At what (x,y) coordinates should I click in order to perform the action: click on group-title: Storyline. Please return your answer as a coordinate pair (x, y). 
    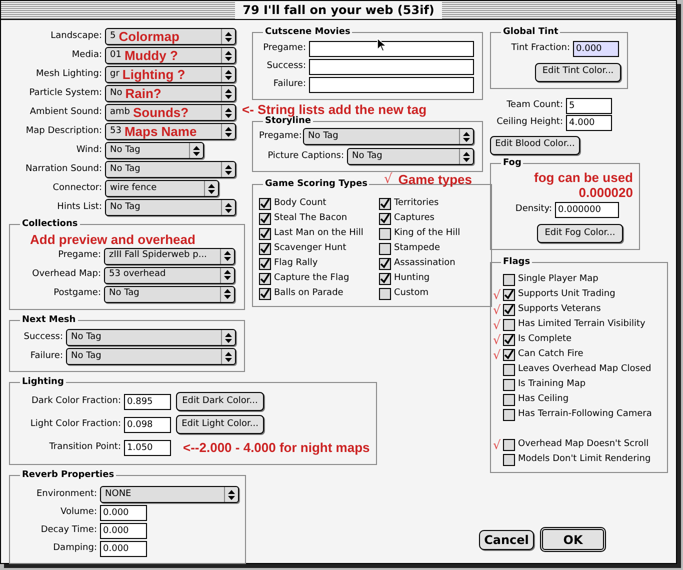
    Looking at the image, I should click on (288, 122).